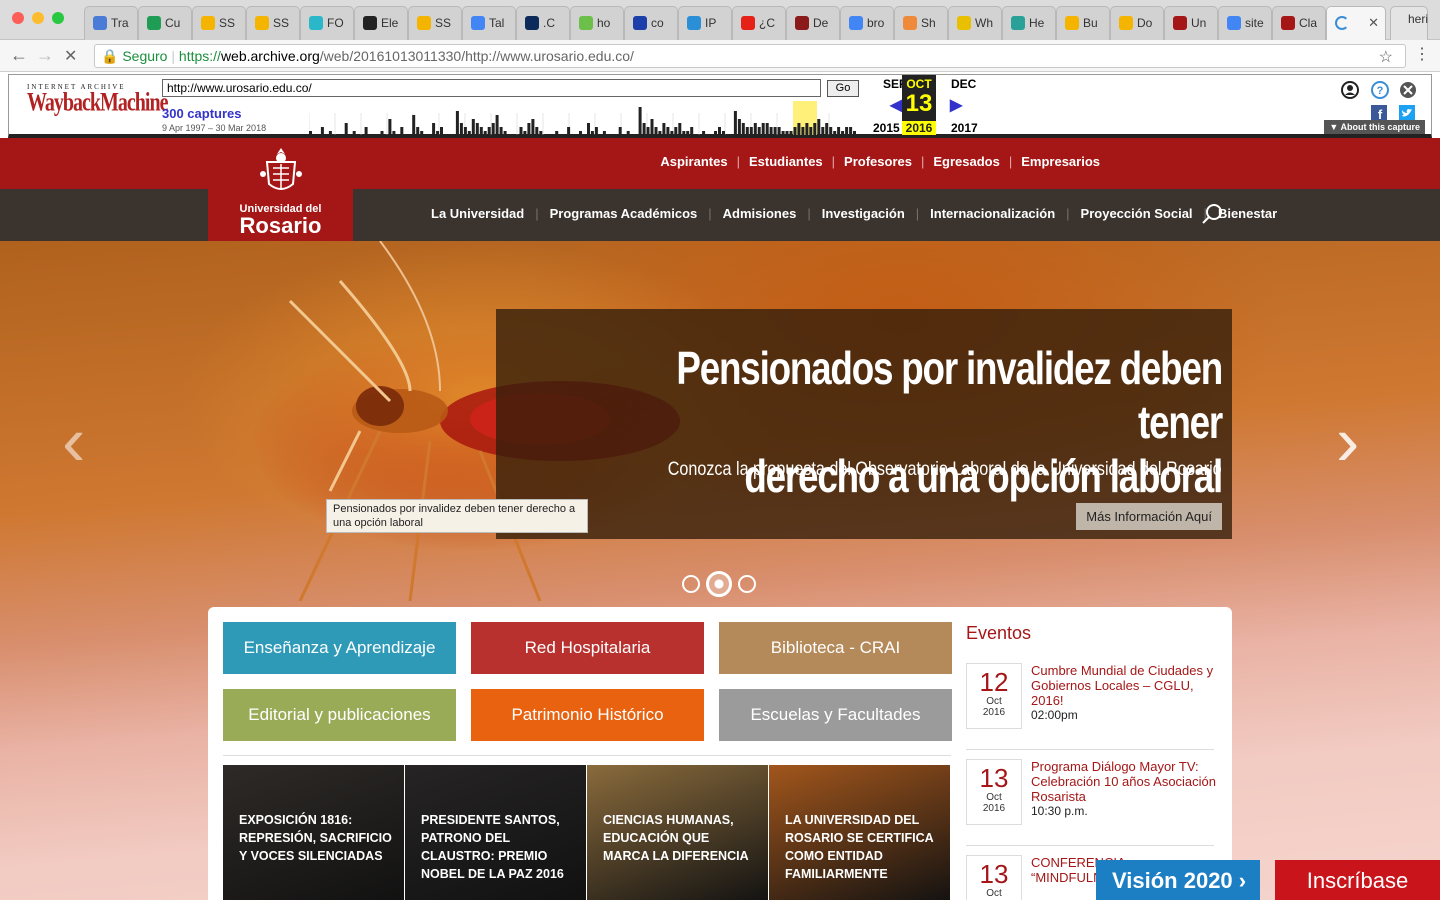  Describe the element at coordinates (1386, 57) in the screenshot. I see `bookmark-star-icon: ☆` at that location.